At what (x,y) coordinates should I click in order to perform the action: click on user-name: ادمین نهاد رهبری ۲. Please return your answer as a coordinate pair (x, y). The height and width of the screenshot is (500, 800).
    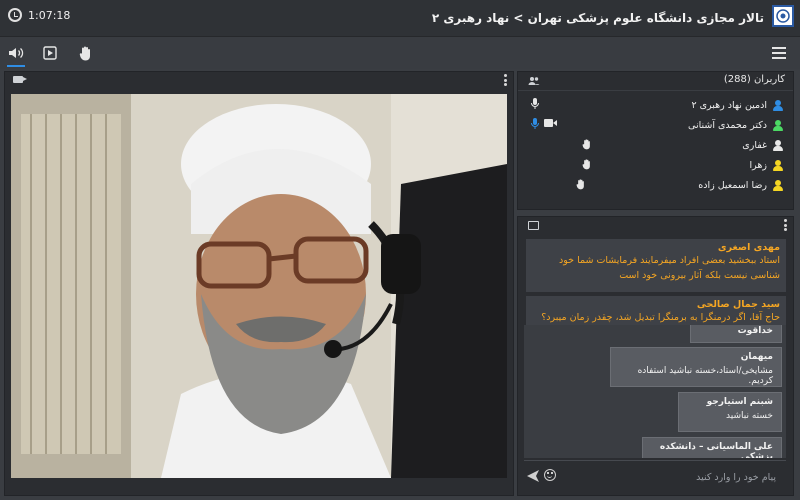
    Looking at the image, I should click on (729, 105).